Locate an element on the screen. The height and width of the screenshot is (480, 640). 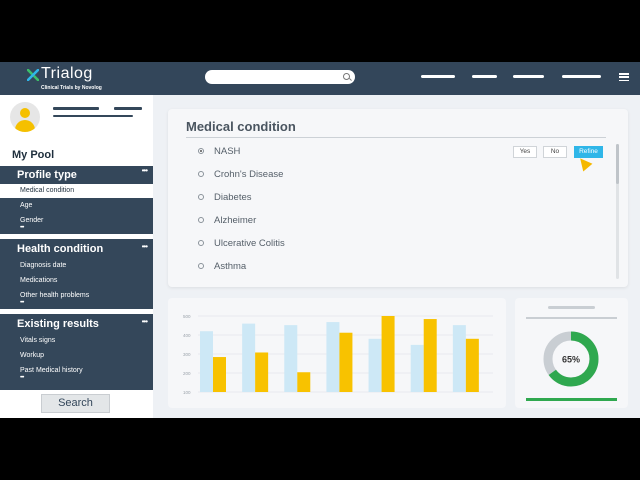
sidebar-item-other-health-problems: Other health problems is located at coordinates (54, 295).